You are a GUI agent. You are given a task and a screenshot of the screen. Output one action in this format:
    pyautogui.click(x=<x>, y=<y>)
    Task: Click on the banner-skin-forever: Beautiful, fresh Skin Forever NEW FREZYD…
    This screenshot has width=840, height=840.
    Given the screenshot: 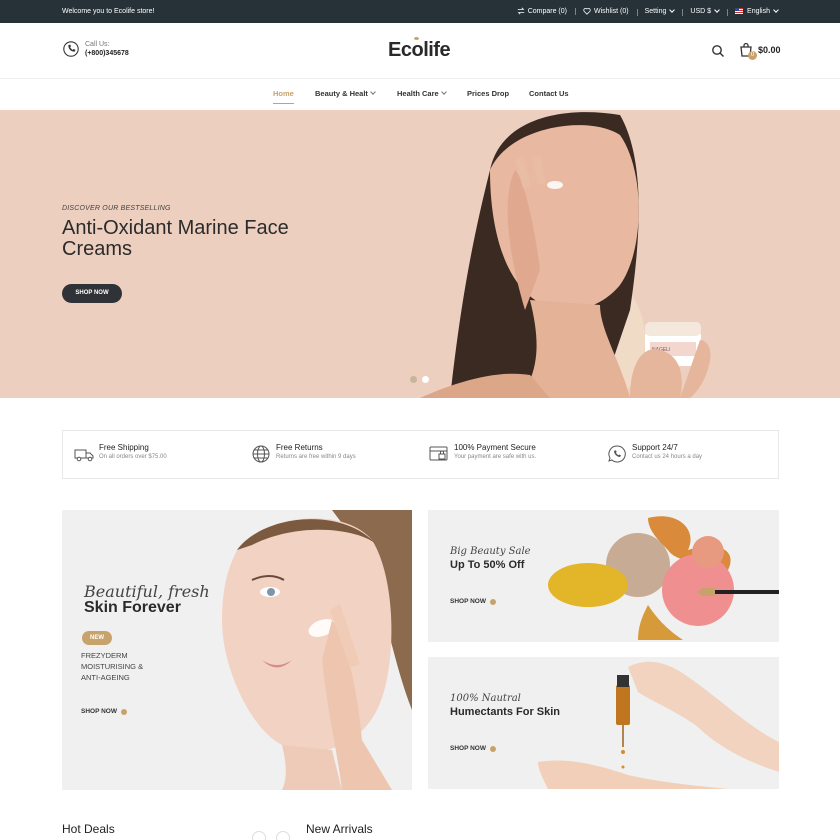 What is the action you would take?
    pyautogui.click(x=237, y=650)
    